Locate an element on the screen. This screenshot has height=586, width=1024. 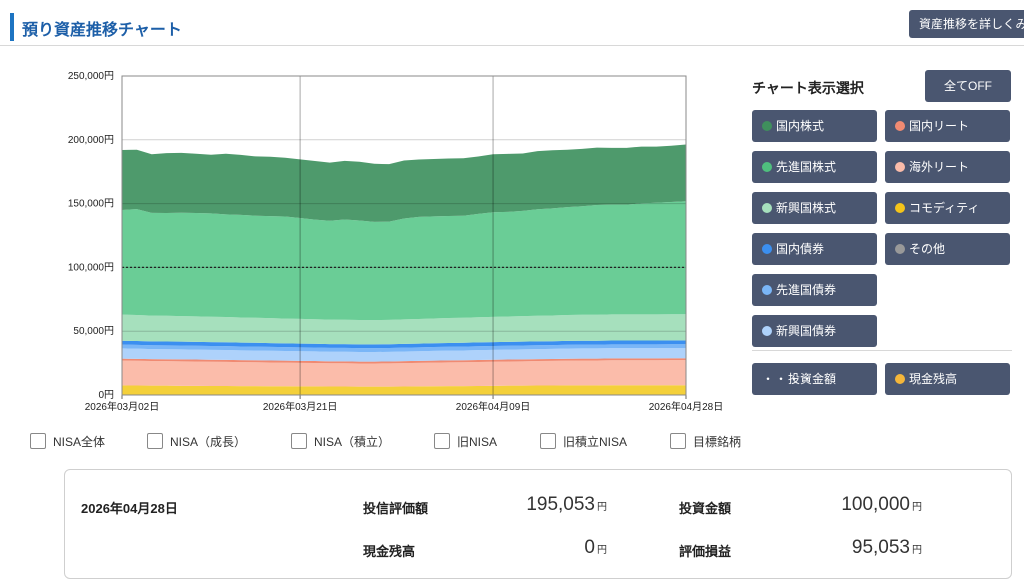
pl-label: 評価損益 is located at coordinates (705, 551).